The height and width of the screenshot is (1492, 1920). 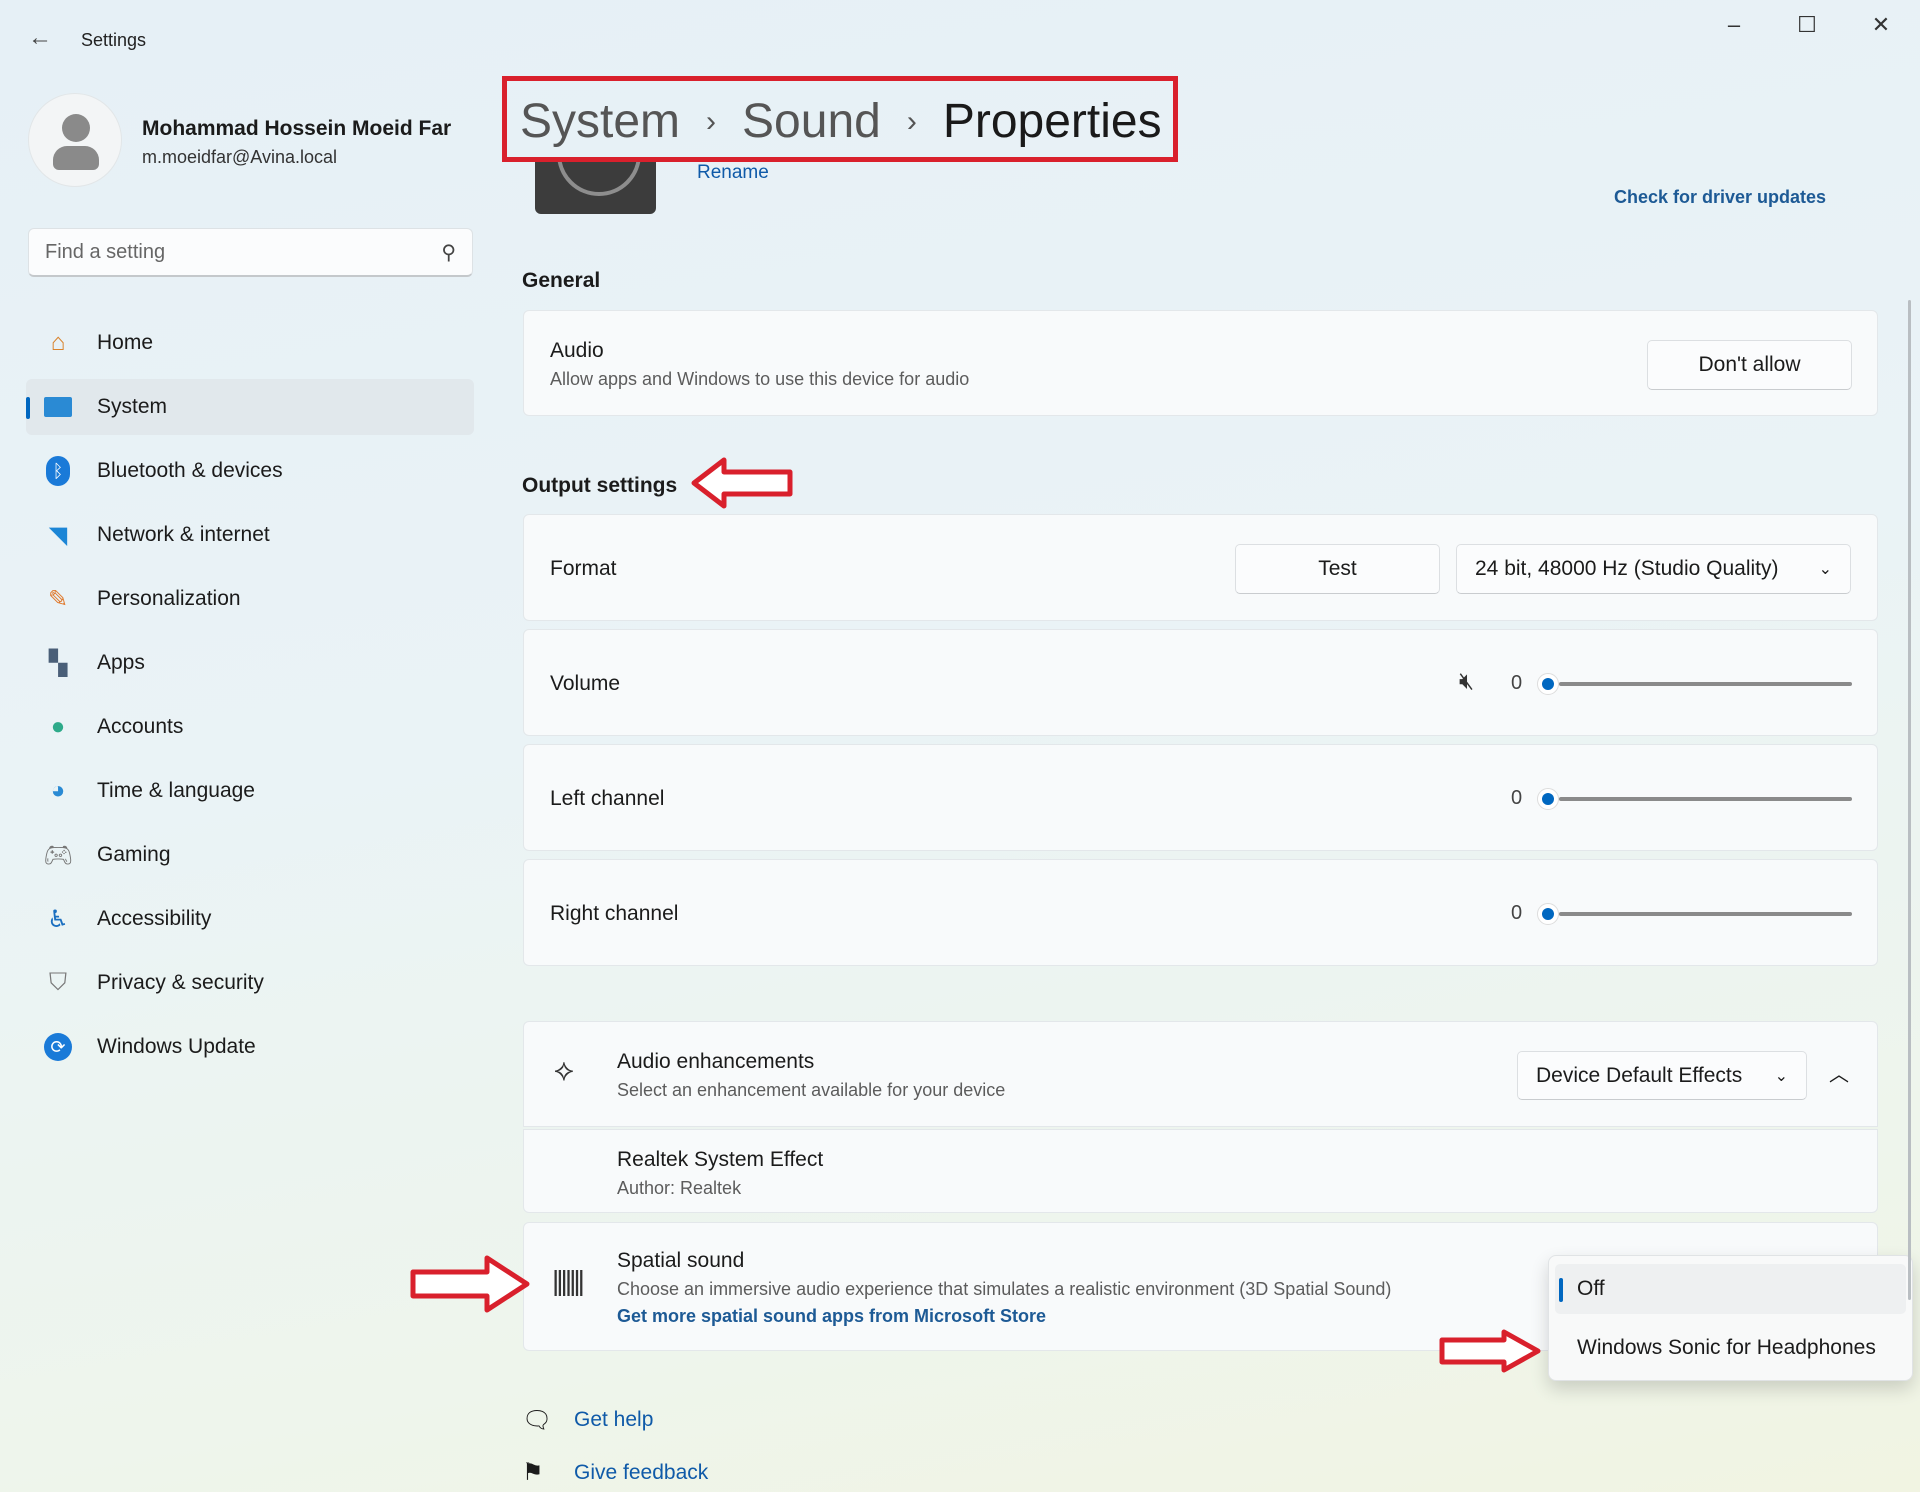 What do you see at coordinates (600, 485) in the screenshot?
I see `output-settings-heading: Output settings` at bounding box center [600, 485].